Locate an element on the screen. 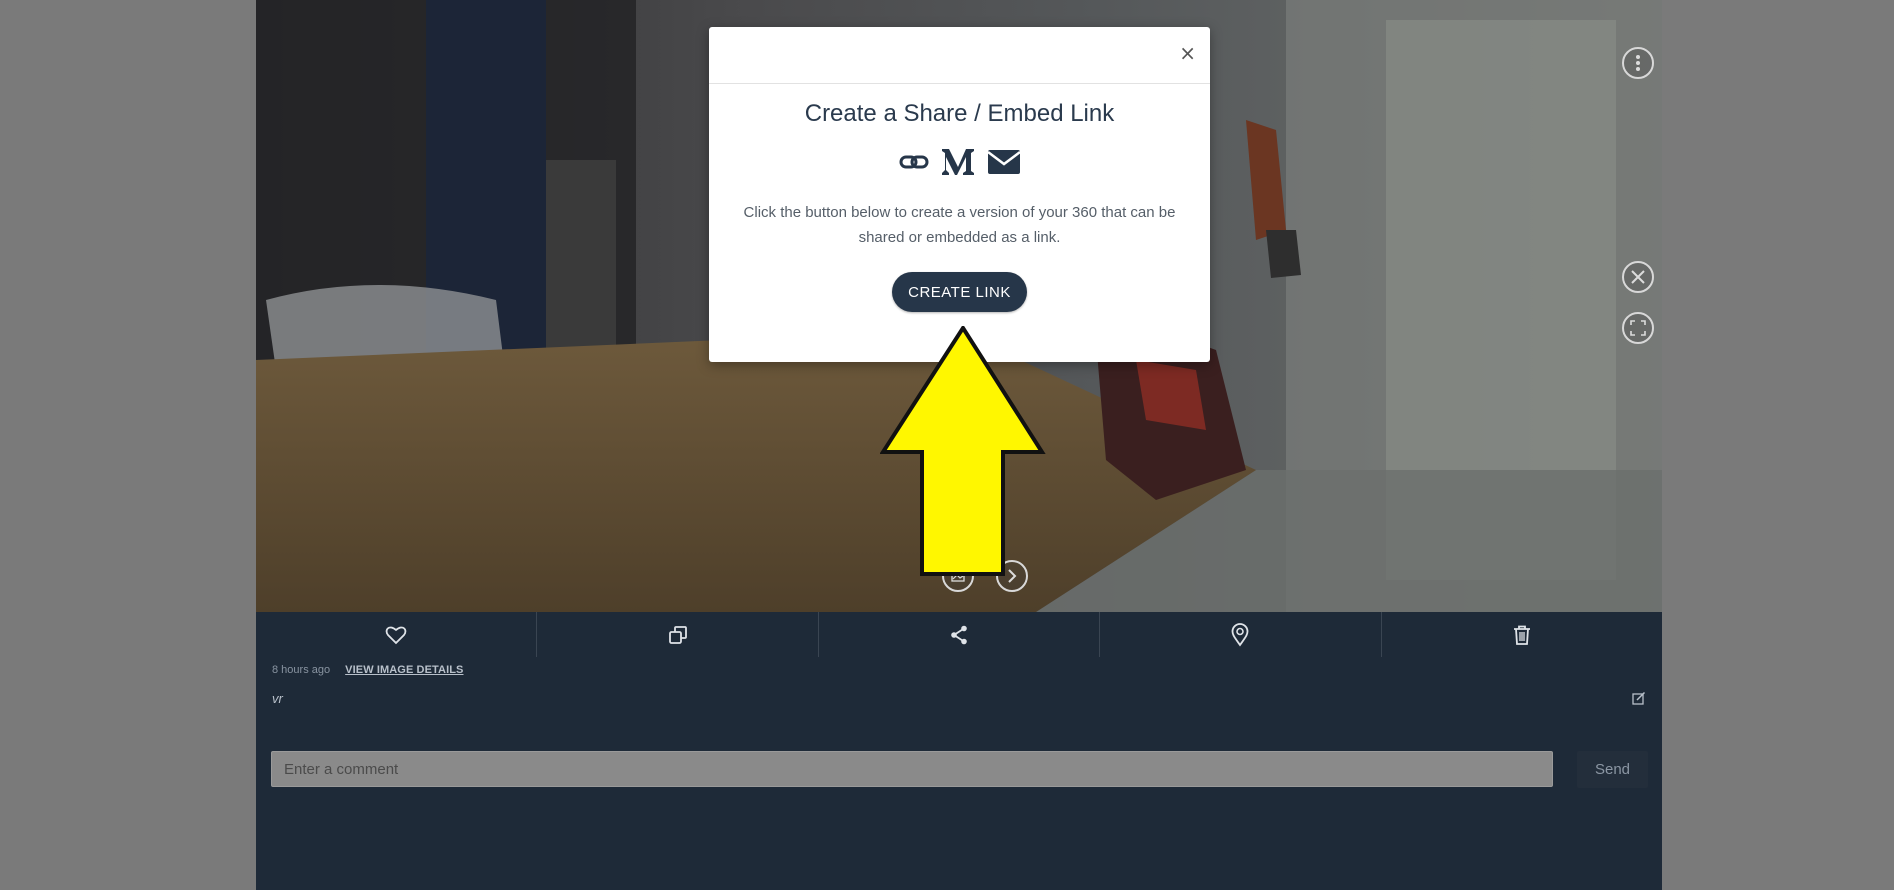  map-pin-icon is located at coordinates (1240, 634).